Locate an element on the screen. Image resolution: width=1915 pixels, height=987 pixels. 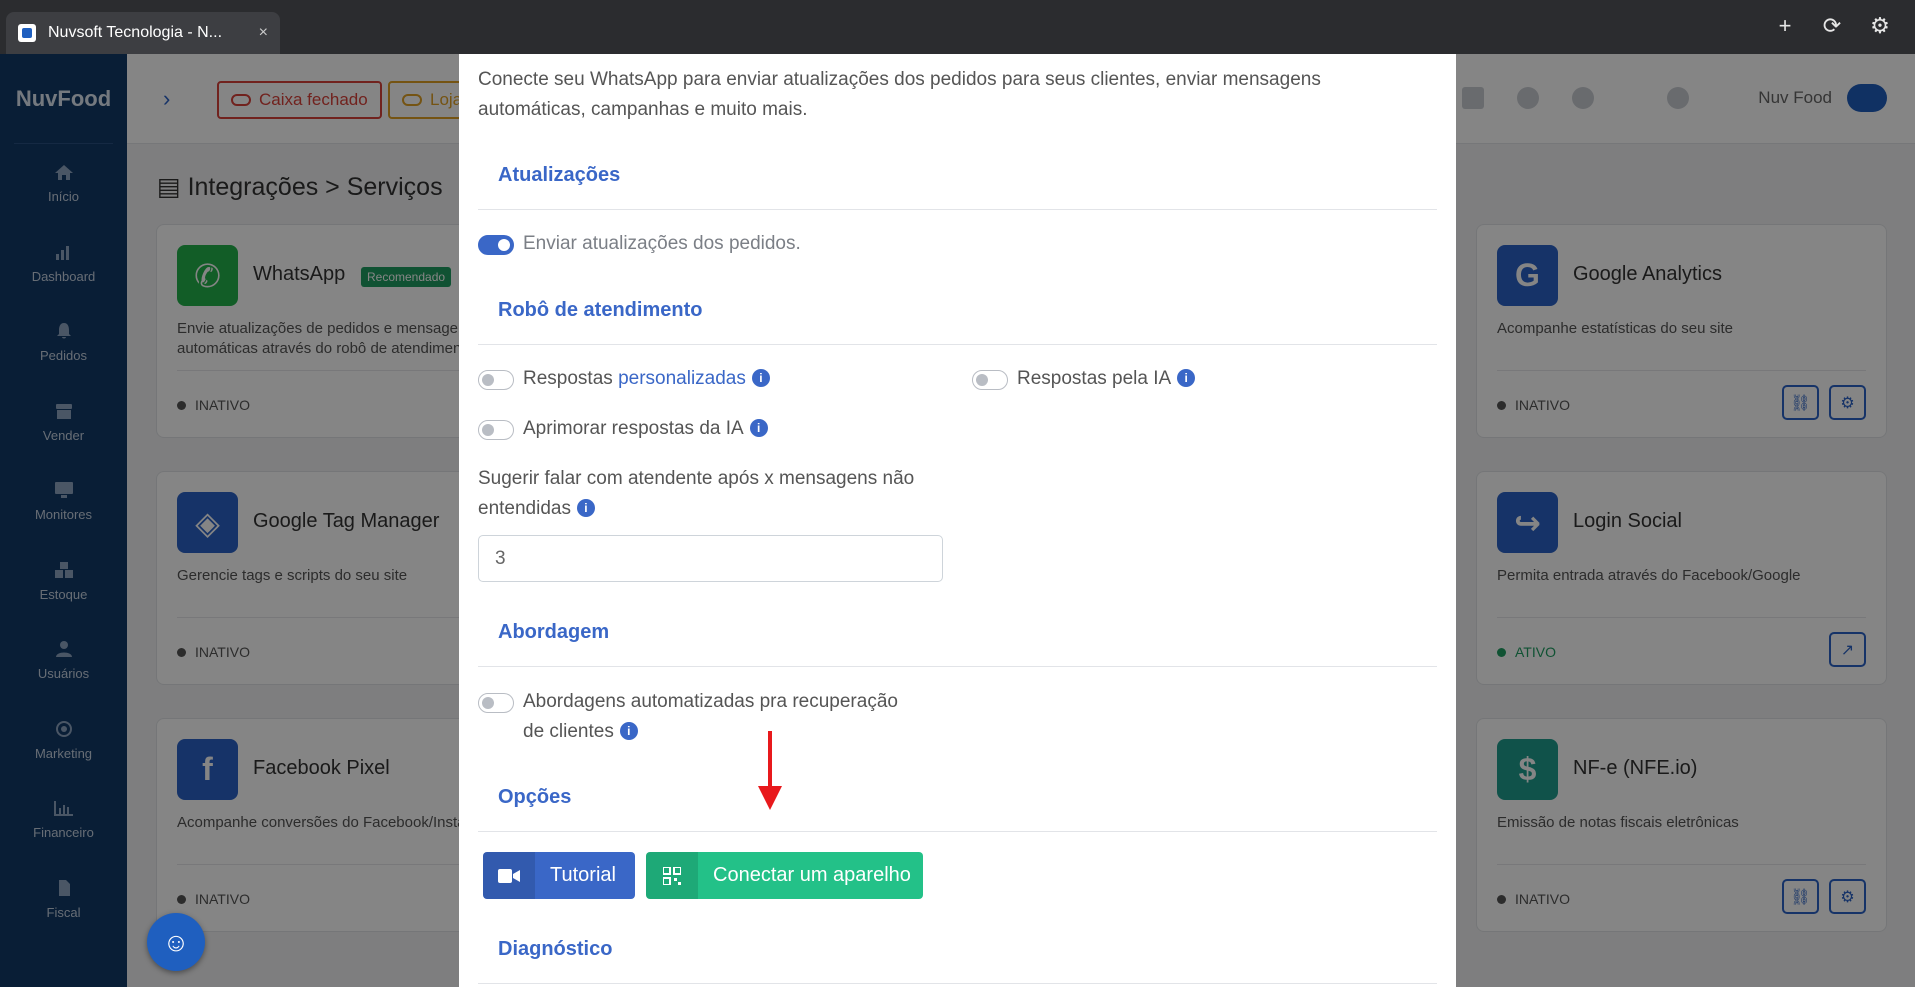
respostas-ia-label: Respostas pela IA i is located at coordinates (1106, 379).